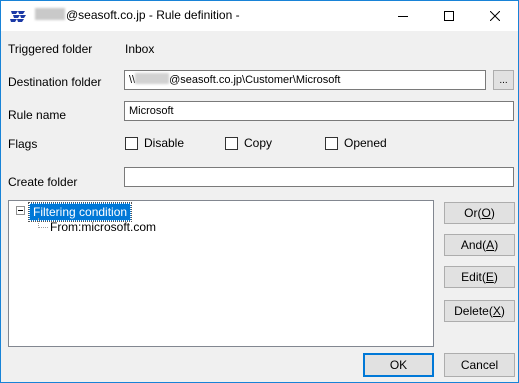  I want to click on edit-button-close: ), so click(495, 277).